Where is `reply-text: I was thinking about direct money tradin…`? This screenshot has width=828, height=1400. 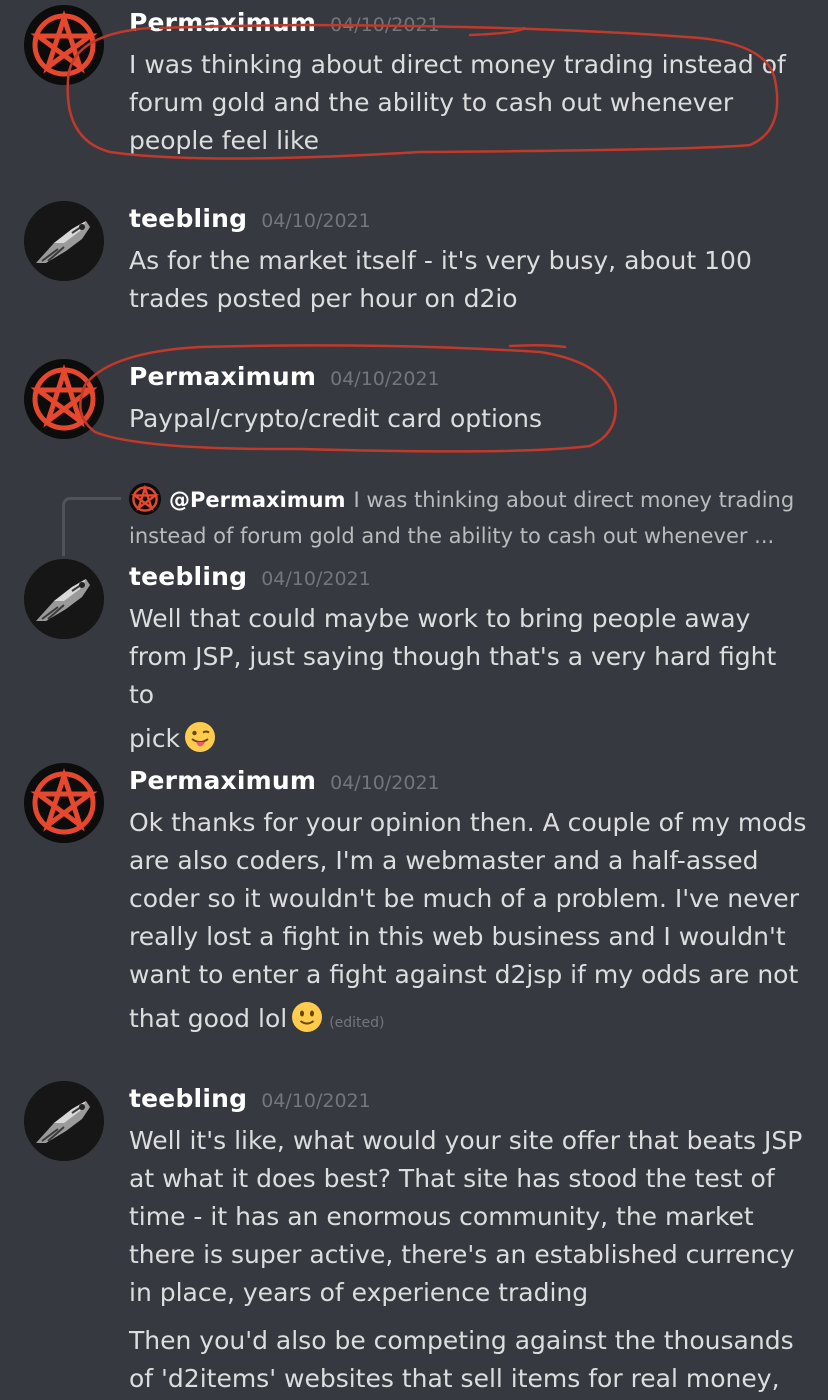
reply-text: I was thinking about direct money tradin… is located at coordinates (574, 500).